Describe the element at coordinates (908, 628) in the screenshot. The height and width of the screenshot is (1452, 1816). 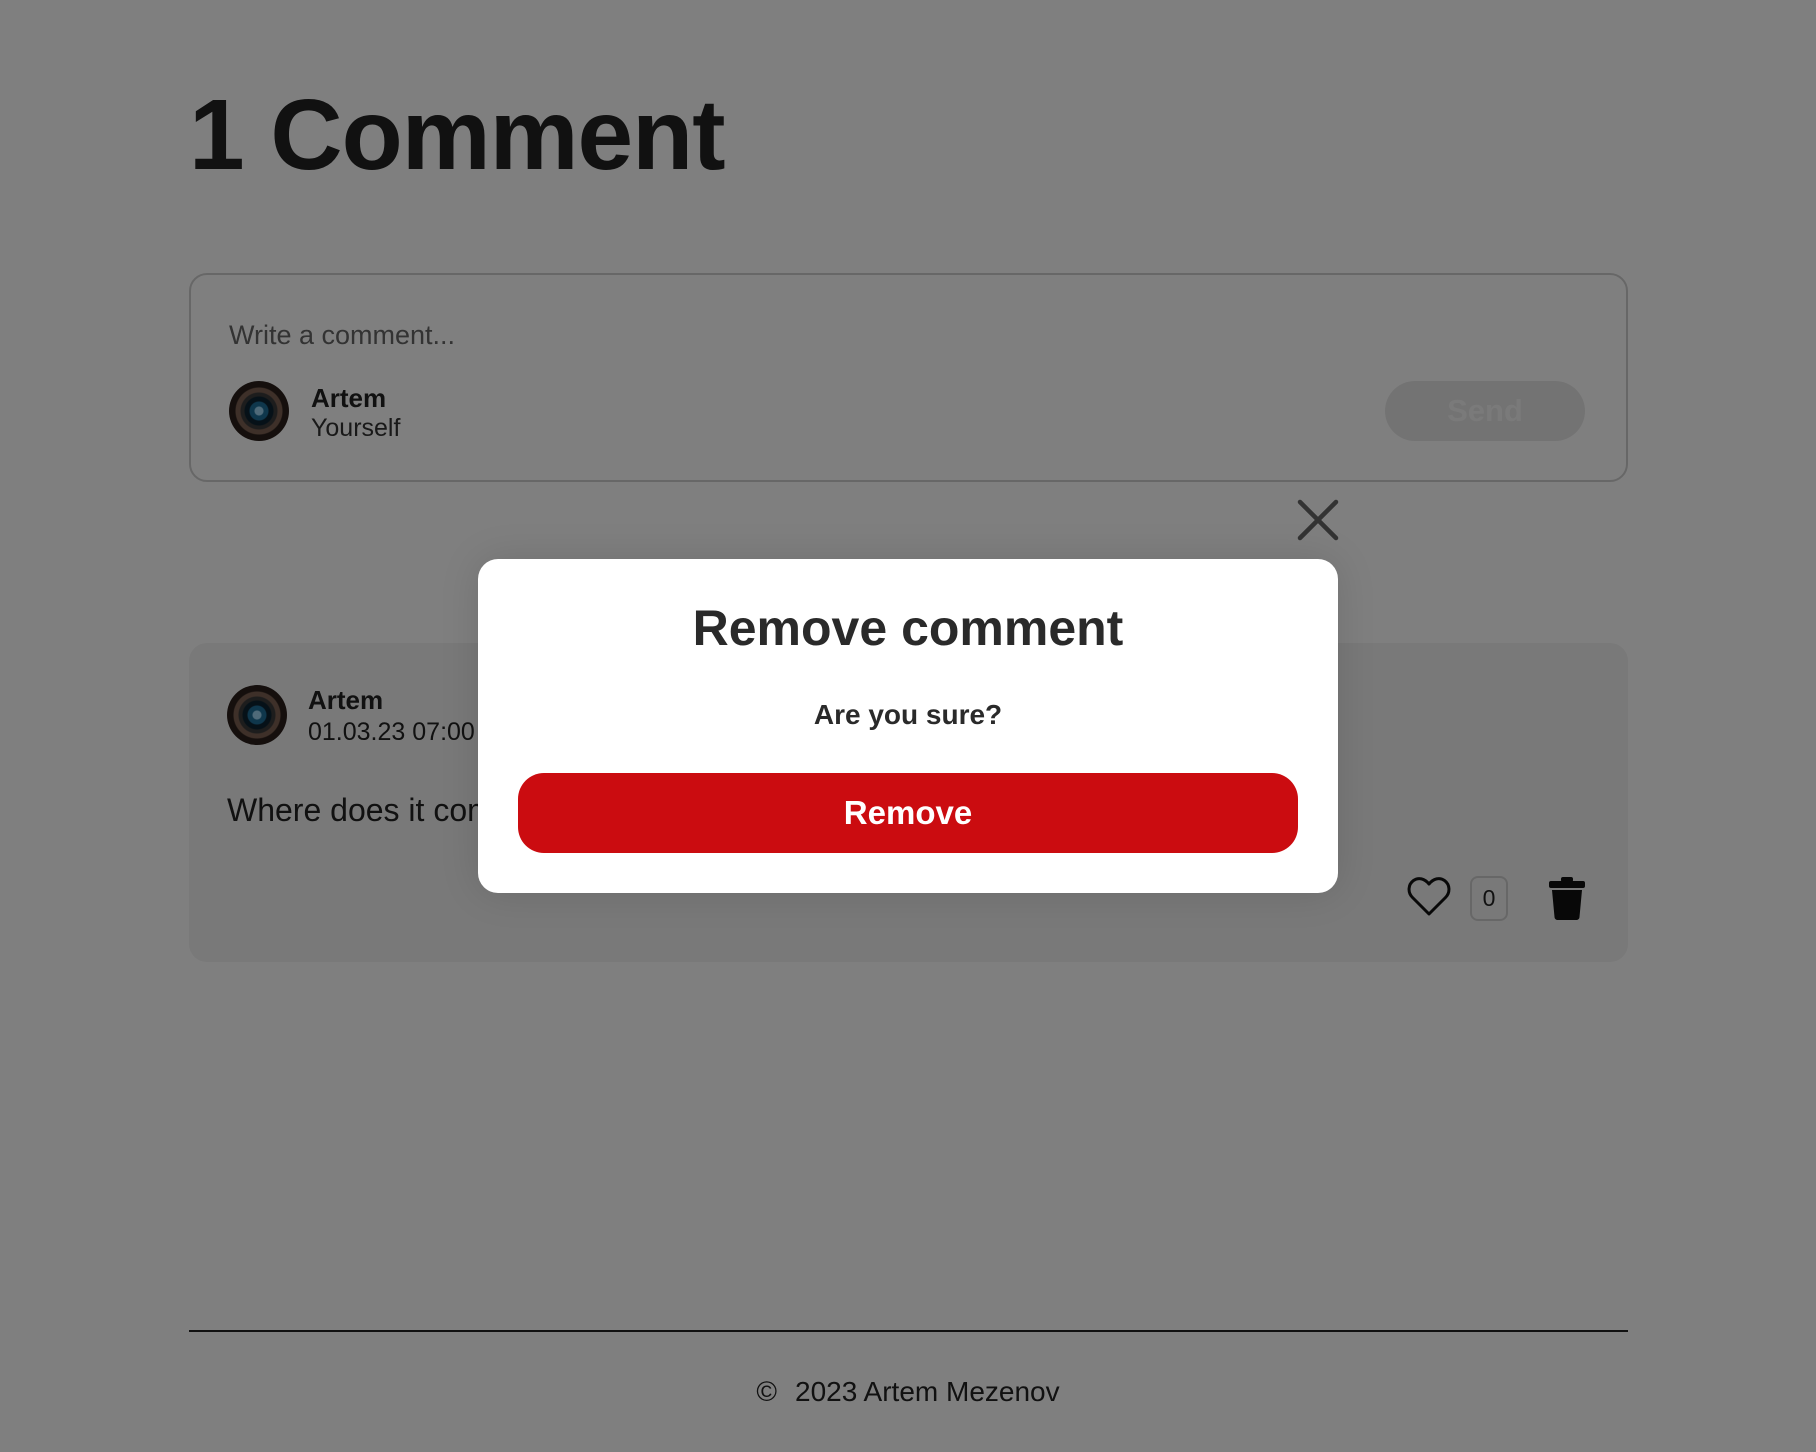
I see `dialog-title: Remove comment` at that location.